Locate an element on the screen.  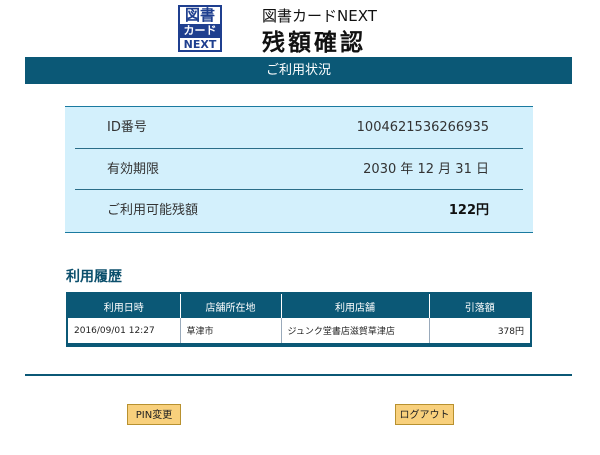
expiry-row: 有効期限 2030 年 12 月 31 日 is located at coordinates (299, 169).